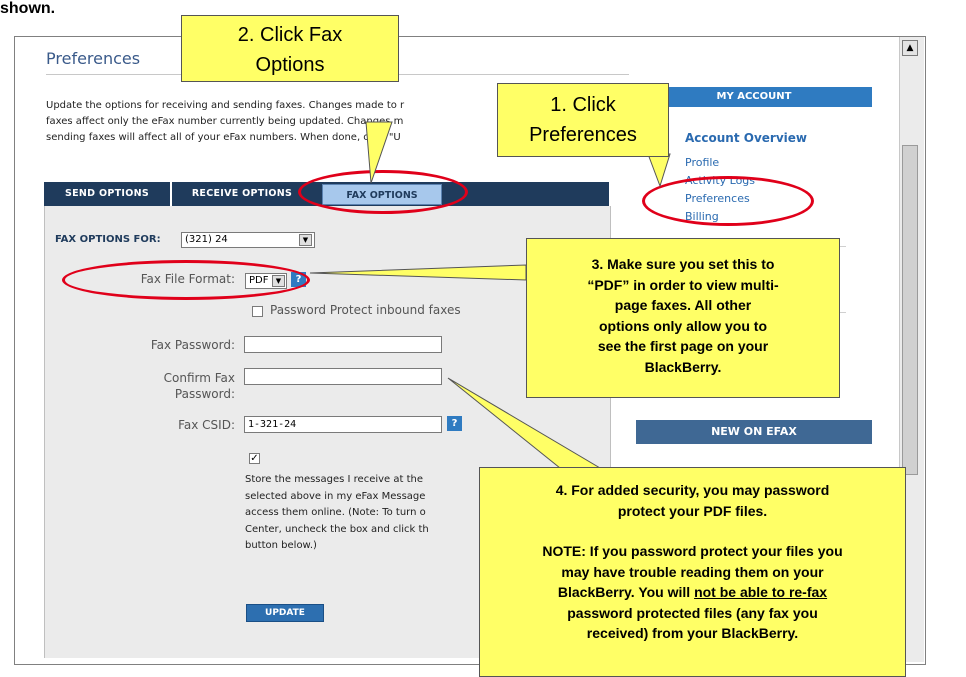  Describe the element at coordinates (379, 152) in the screenshot. I see `callout2-pointer` at that location.